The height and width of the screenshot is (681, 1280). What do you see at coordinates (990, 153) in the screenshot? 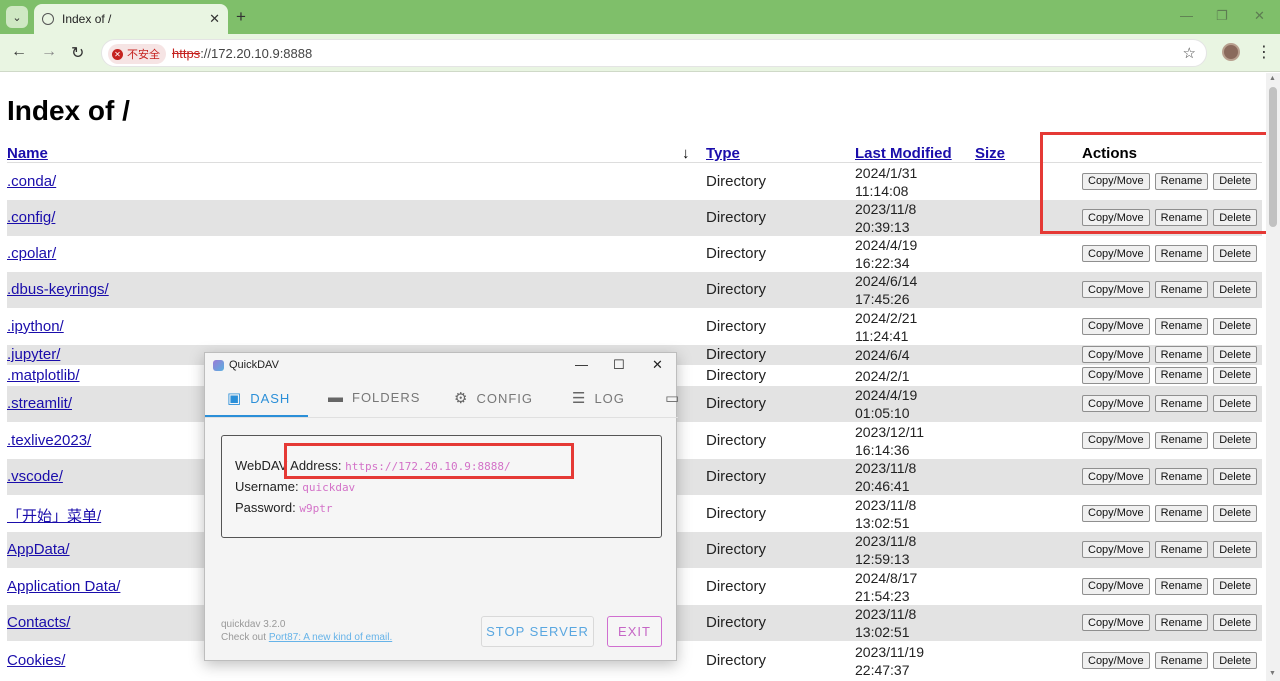
I see `column-header-size: Size` at bounding box center [990, 153].